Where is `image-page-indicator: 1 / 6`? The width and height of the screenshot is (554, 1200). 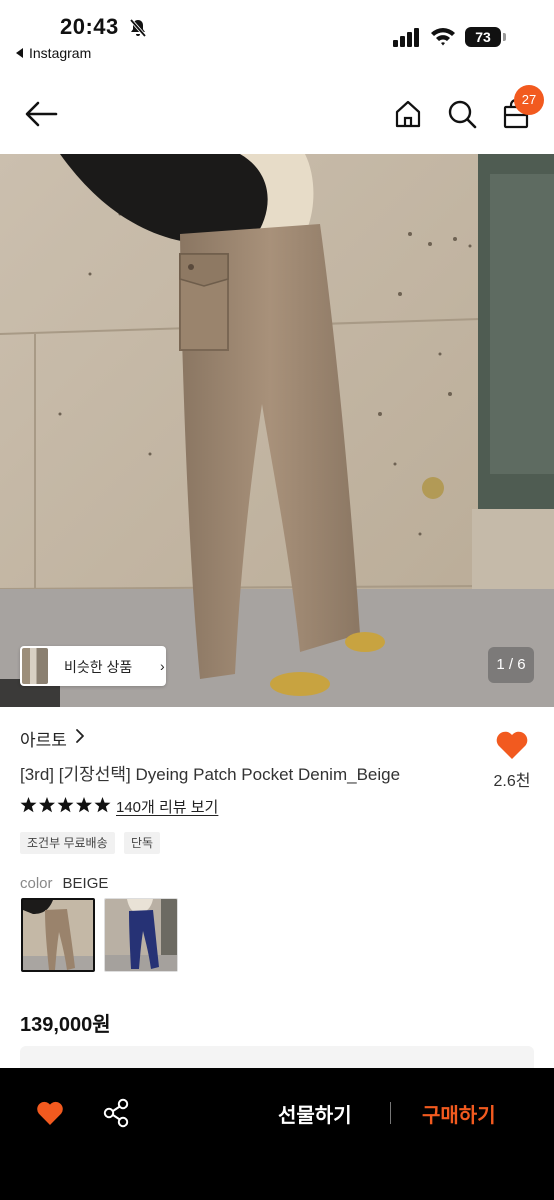 image-page-indicator: 1 / 6 is located at coordinates (511, 665).